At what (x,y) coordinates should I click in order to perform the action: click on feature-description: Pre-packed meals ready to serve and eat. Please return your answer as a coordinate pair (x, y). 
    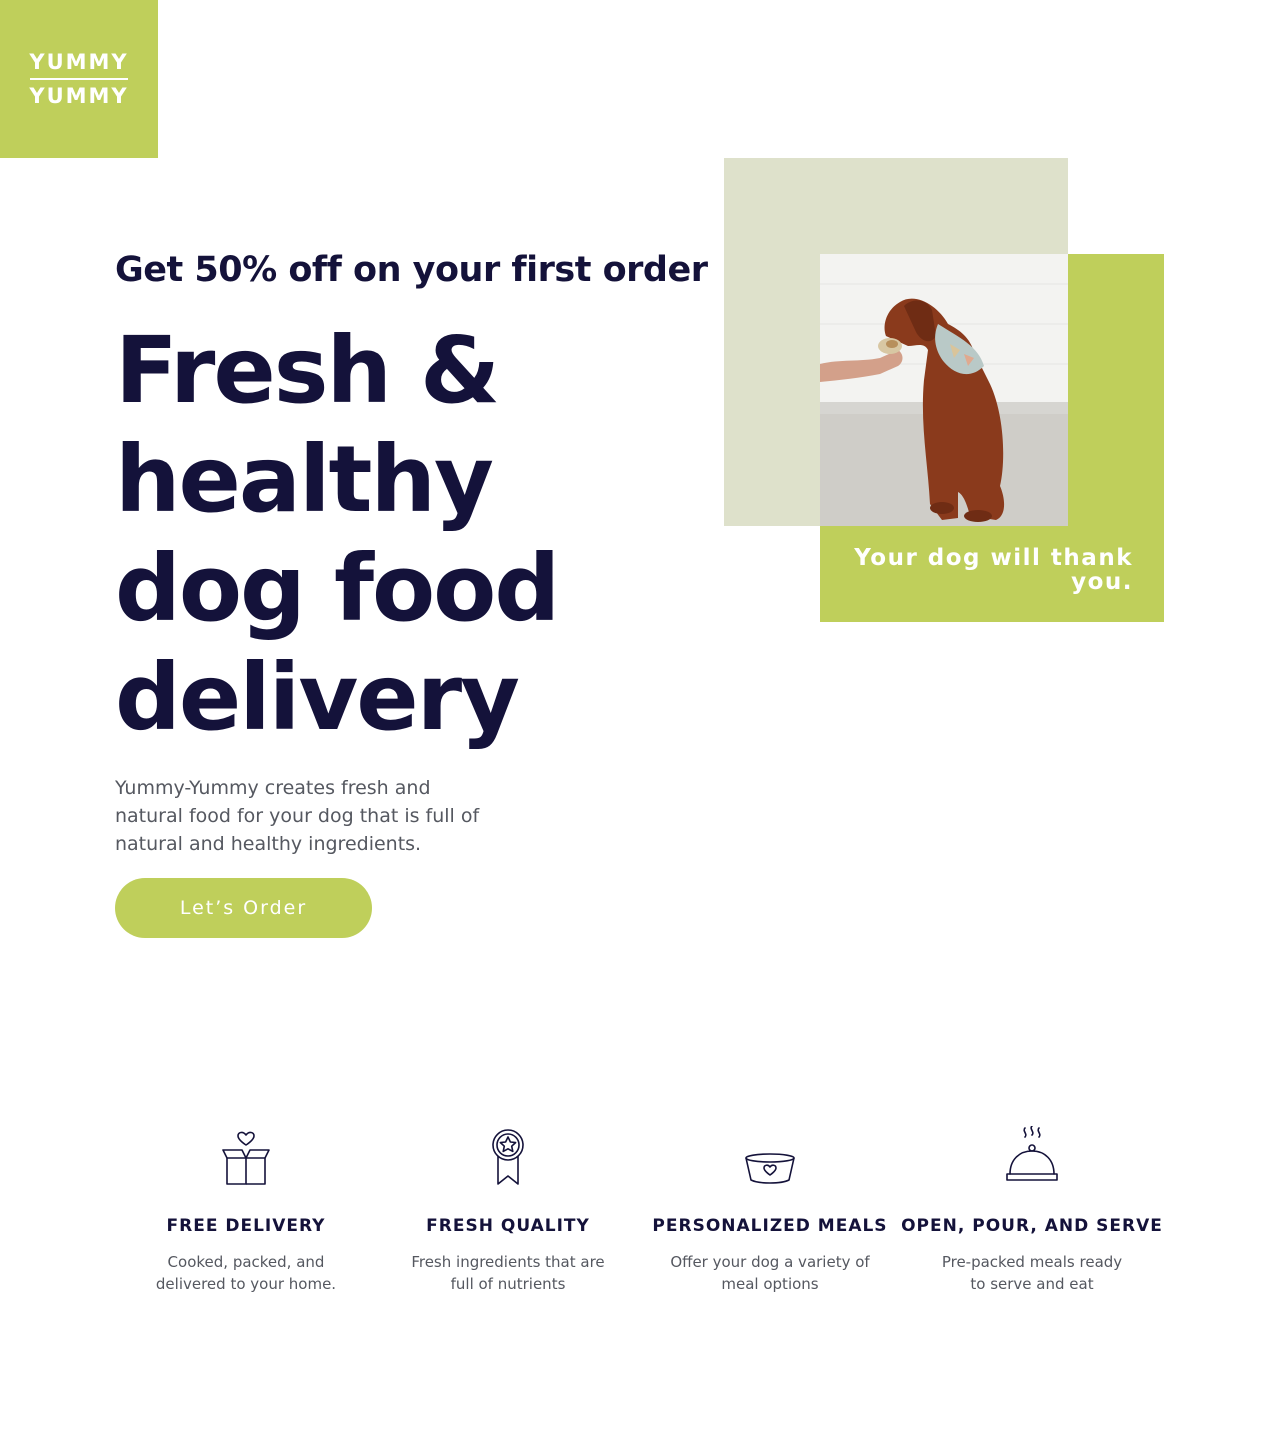
    Looking at the image, I should click on (1032, 1273).